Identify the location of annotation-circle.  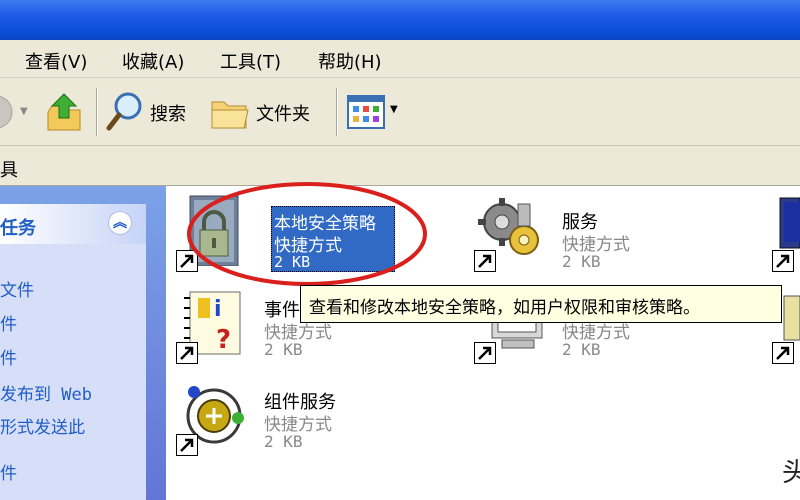
(307, 234).